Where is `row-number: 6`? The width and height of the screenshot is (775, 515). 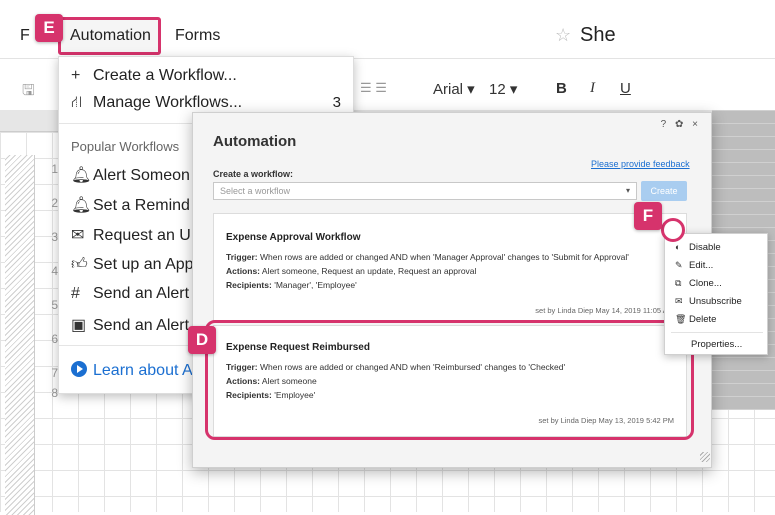
row-number: 6 is located at coordinates (54, 339).